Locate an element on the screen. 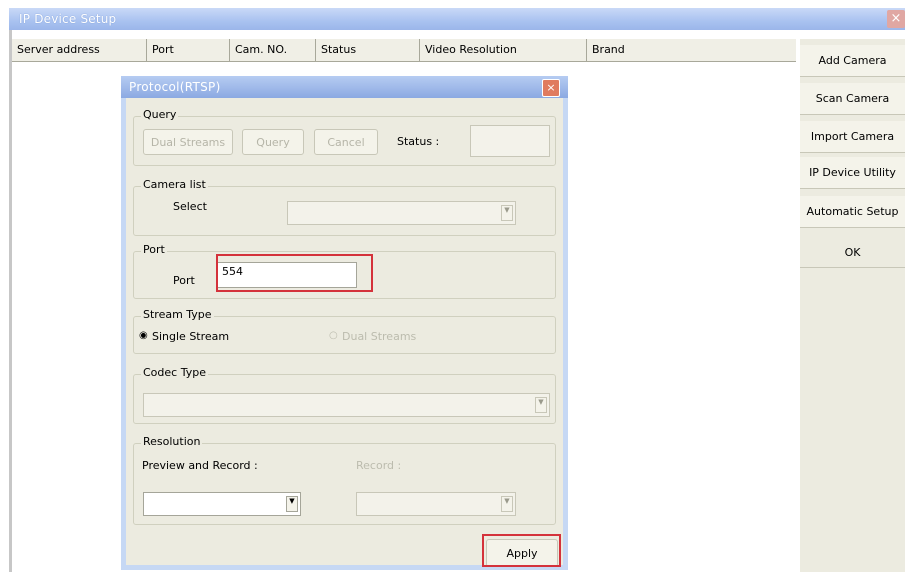 The width and height of the screenshot is (905, 572). single-stream-label: Single Stream is located at coordinates (190, 336).